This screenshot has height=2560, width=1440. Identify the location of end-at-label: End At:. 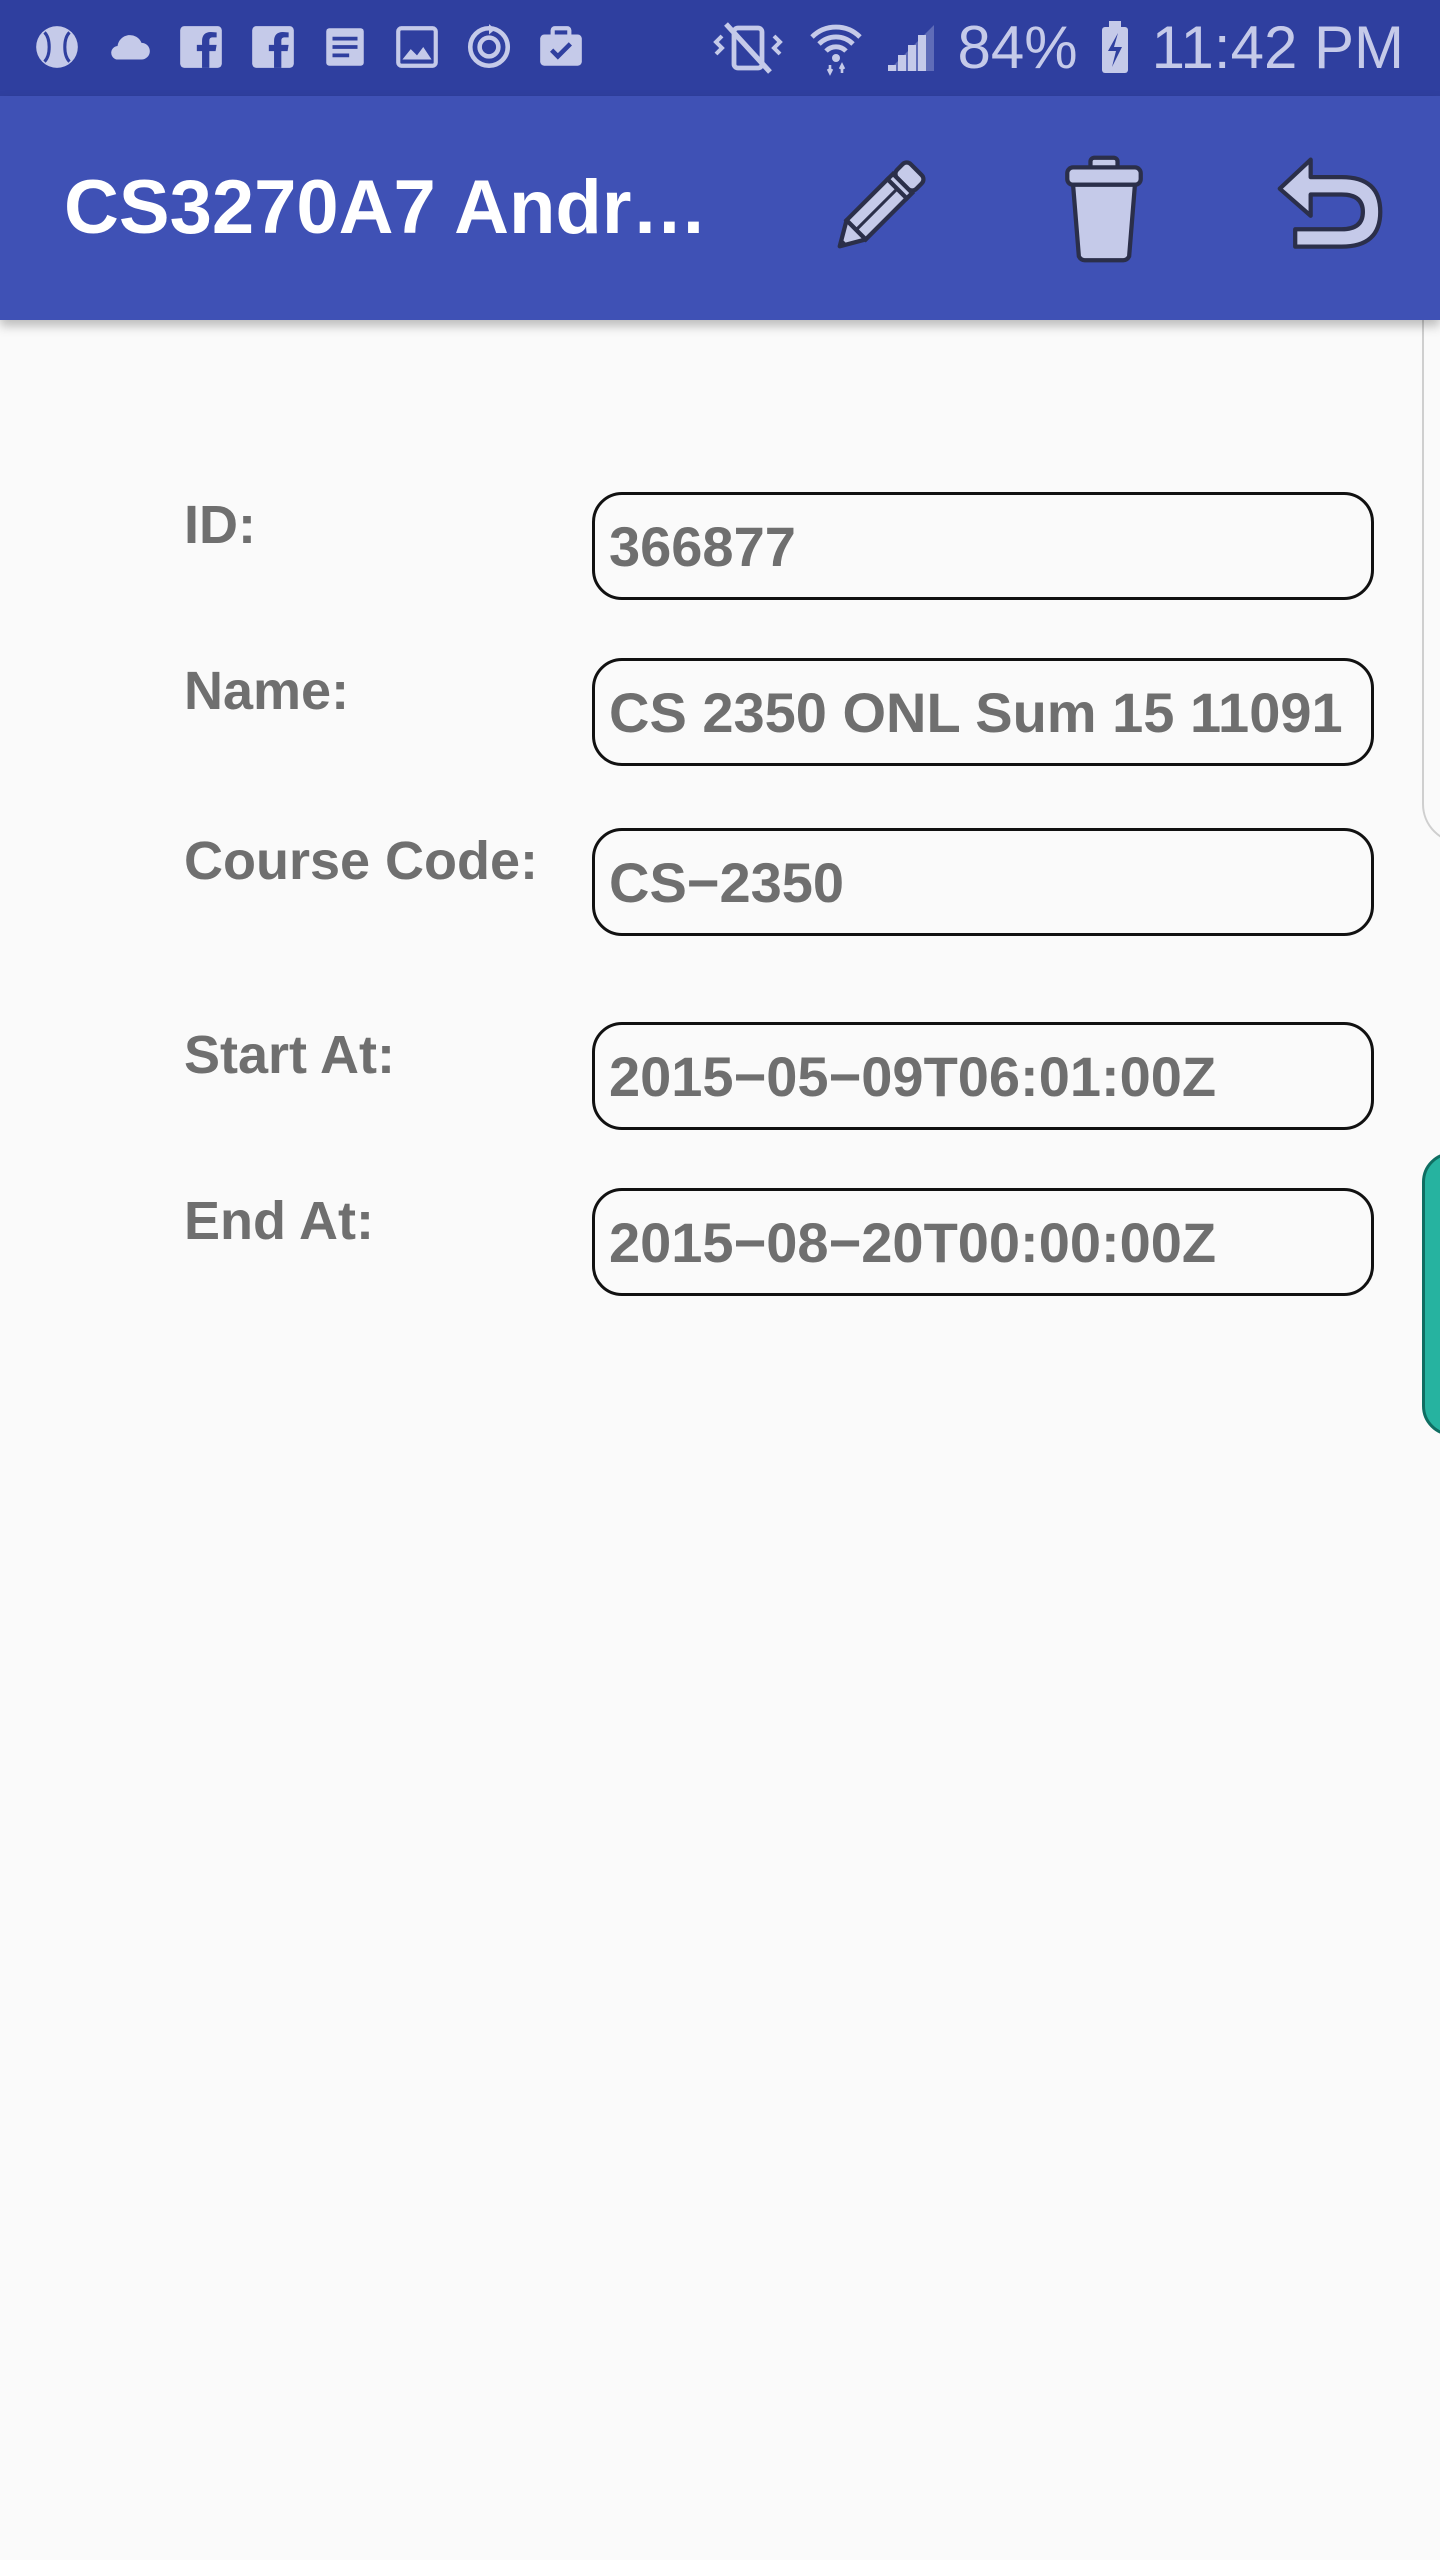
(279, 1221).